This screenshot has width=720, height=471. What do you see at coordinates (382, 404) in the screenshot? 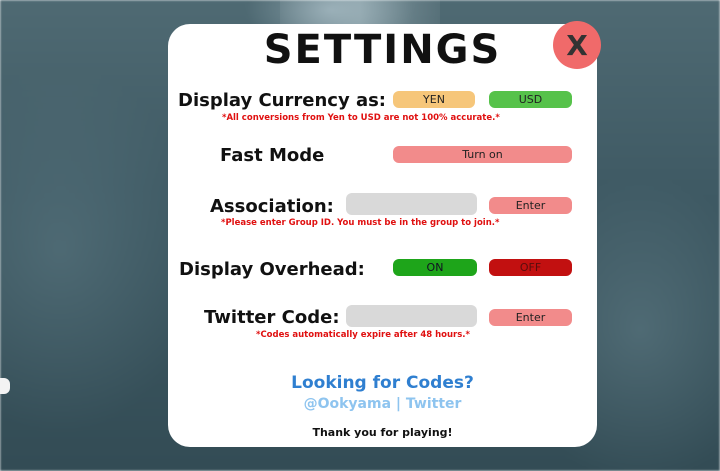
I see `codes-twitter-link: @Ookyama | Twitter` at bounding box center [382, 404].